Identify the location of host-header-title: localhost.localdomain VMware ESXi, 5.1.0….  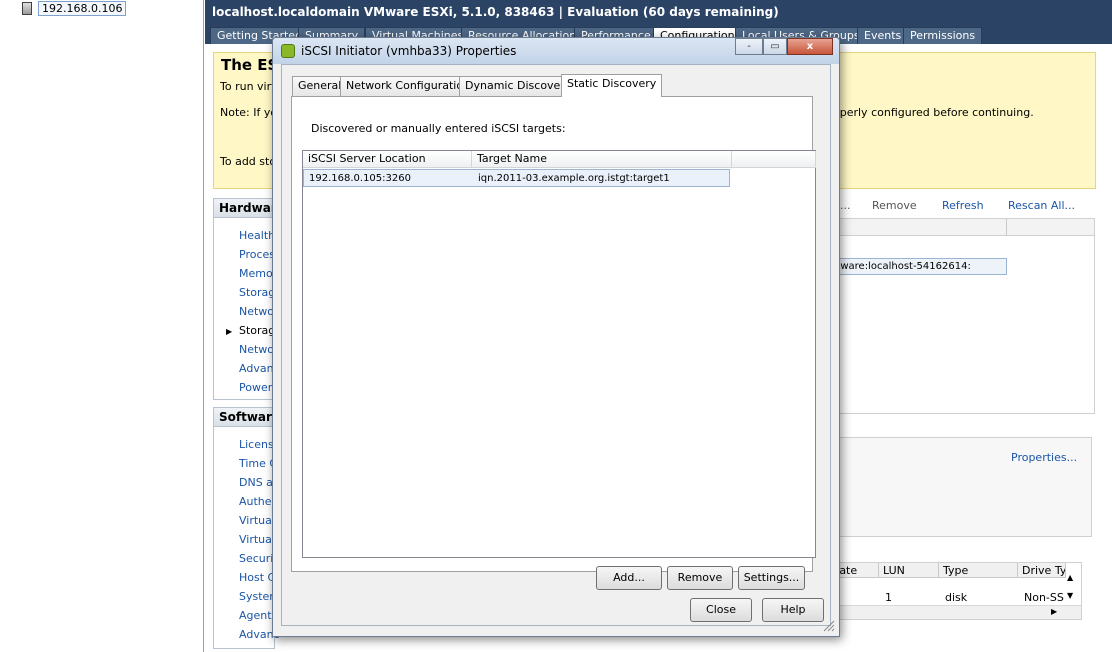
(658, 12).